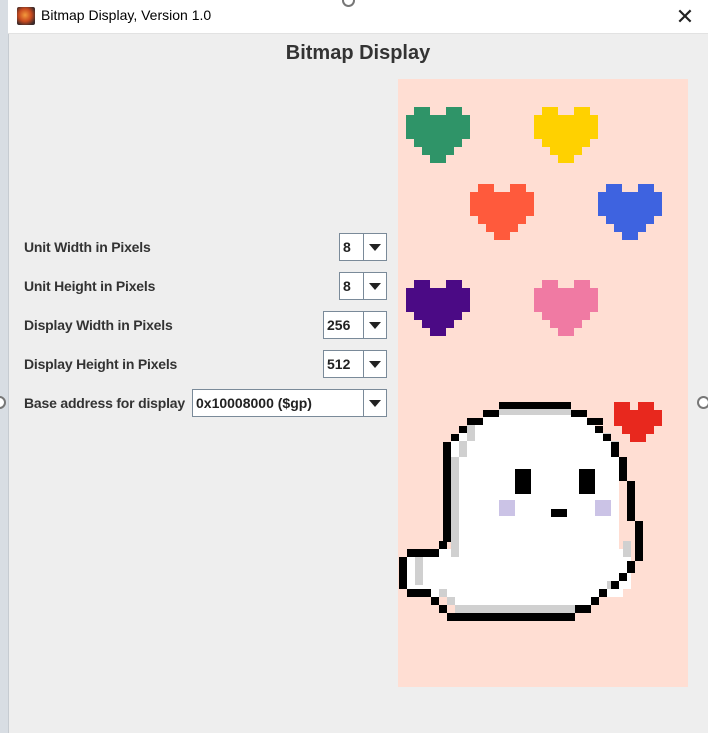  I want to click on unit-height-select: 8, so click(363, 286).